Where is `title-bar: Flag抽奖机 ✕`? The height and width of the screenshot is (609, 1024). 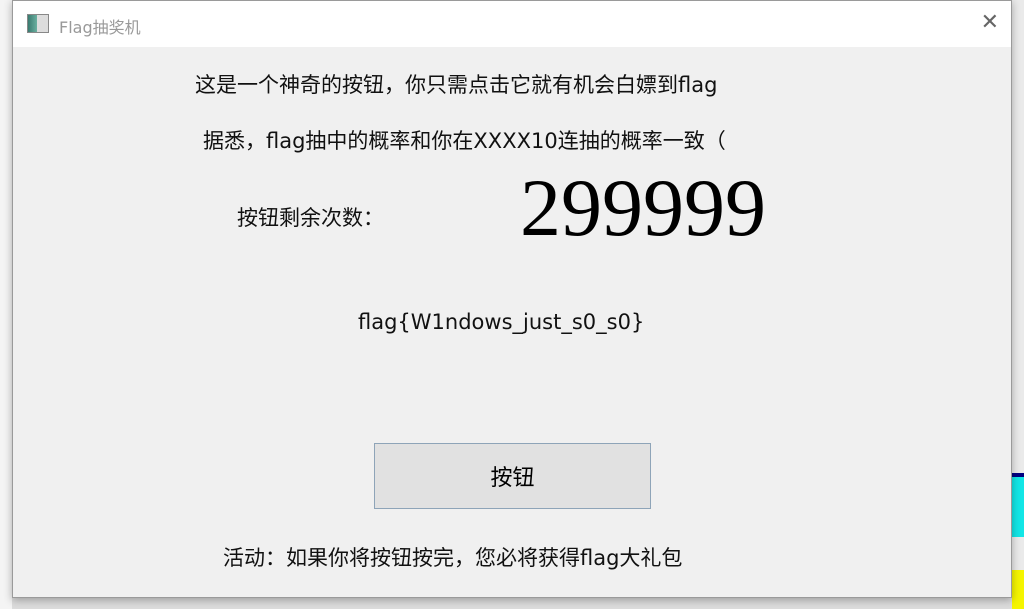
title-bar: Flag抽奖机 ✕ is located at coordinates (512, 24).